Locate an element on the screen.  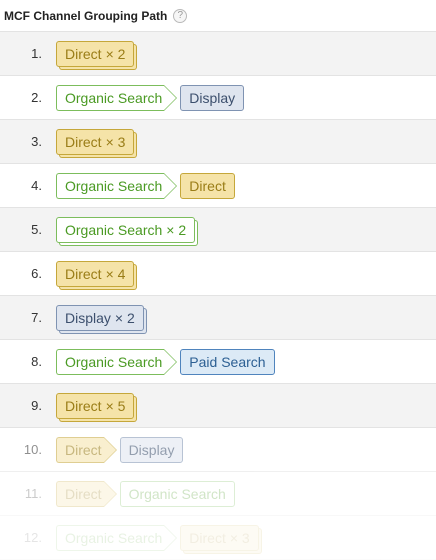
chip-label: Paid Search is located at coordinates (227, 361).